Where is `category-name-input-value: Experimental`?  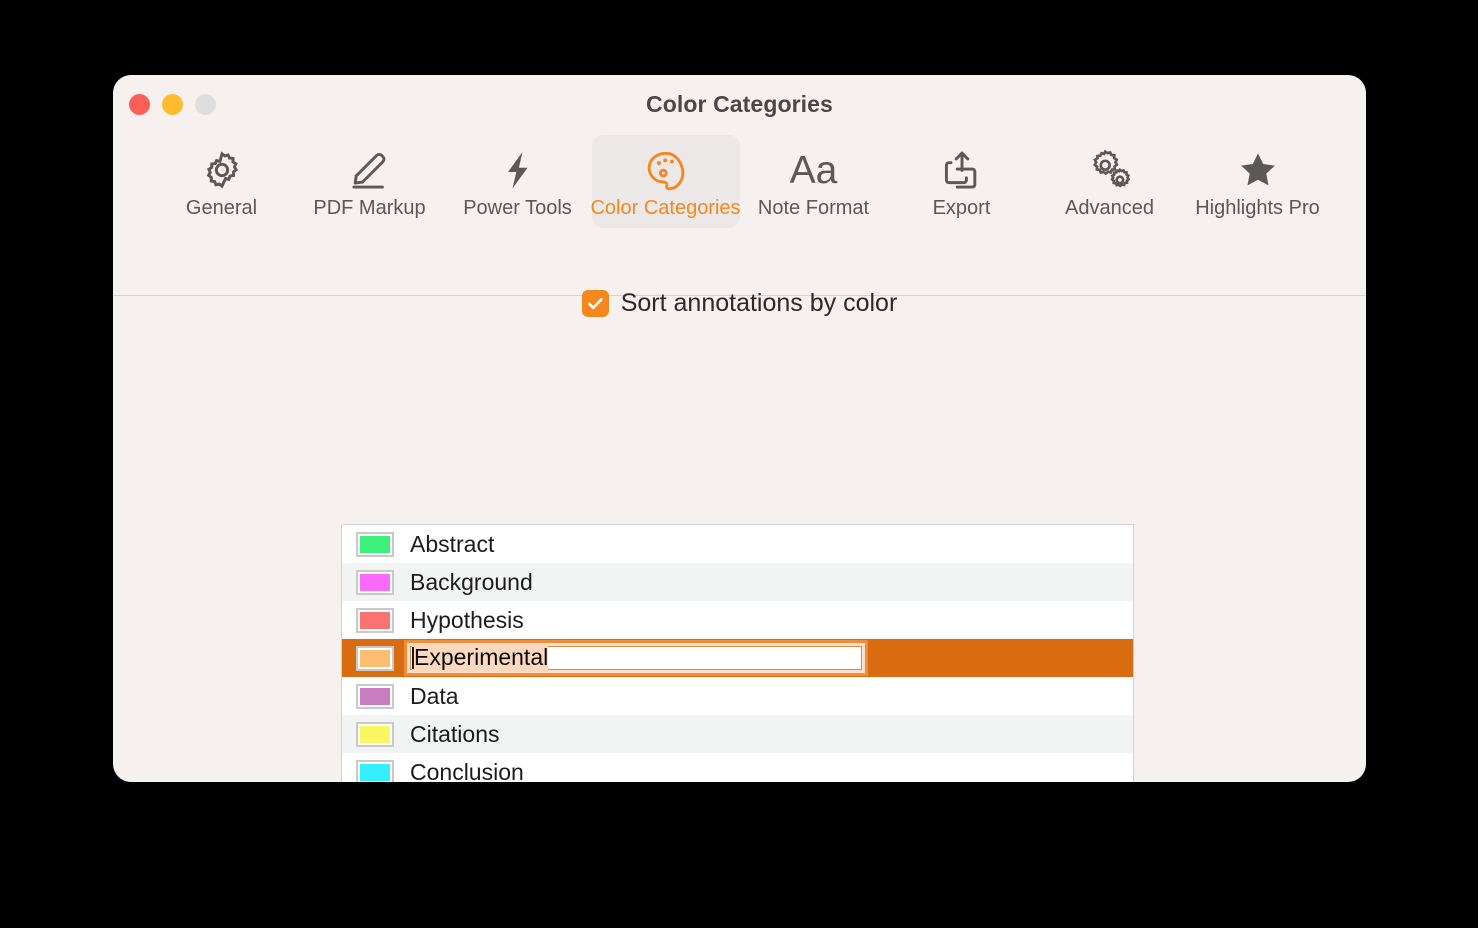
category-name-input-value: Experimental is located at coordinates (480, 658).